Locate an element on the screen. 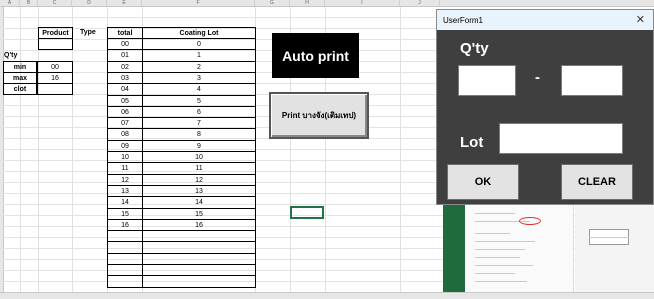 The height and width of the screenshot is (299, 654). product-value-cell is located at coordinates (55, 44).